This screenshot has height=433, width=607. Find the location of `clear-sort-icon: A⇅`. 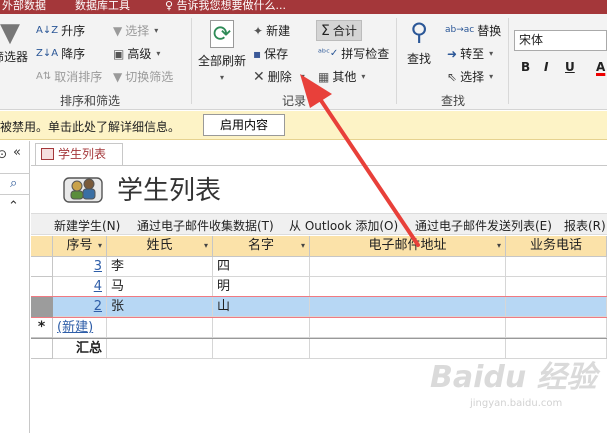

clear-sort-icon: A⇅ is located at coordinates (44, 76).